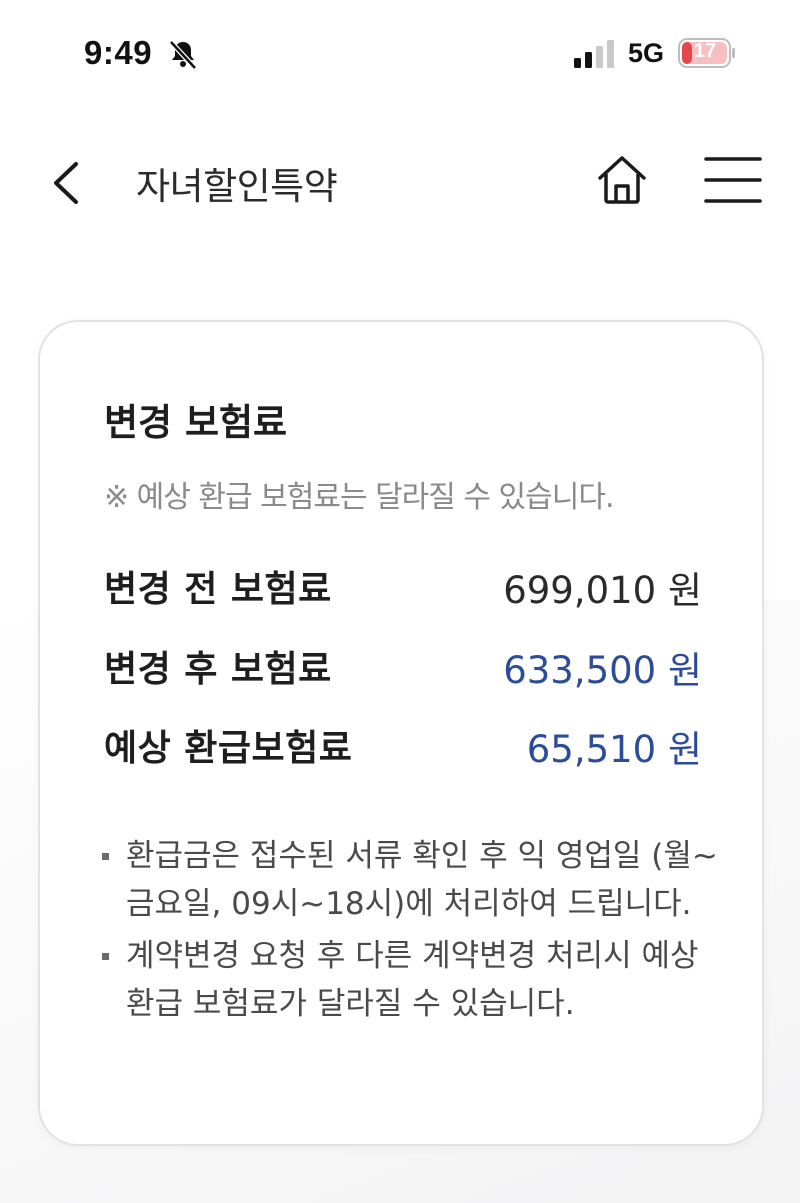 The width and height of the screenshot is (800, 1203). What do you see at coordinates (622, 180) in the screenshot?
I see `home-icon` at bounding box center [622, 180].